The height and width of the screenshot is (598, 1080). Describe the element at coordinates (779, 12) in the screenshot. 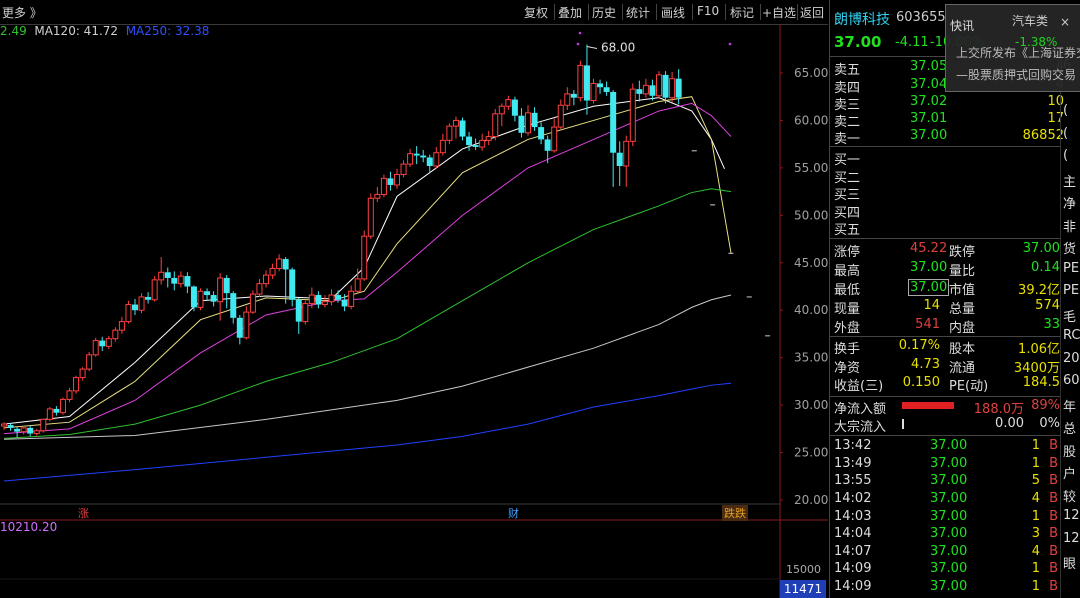

I see `add-watchlist-button: +自选` at that location.